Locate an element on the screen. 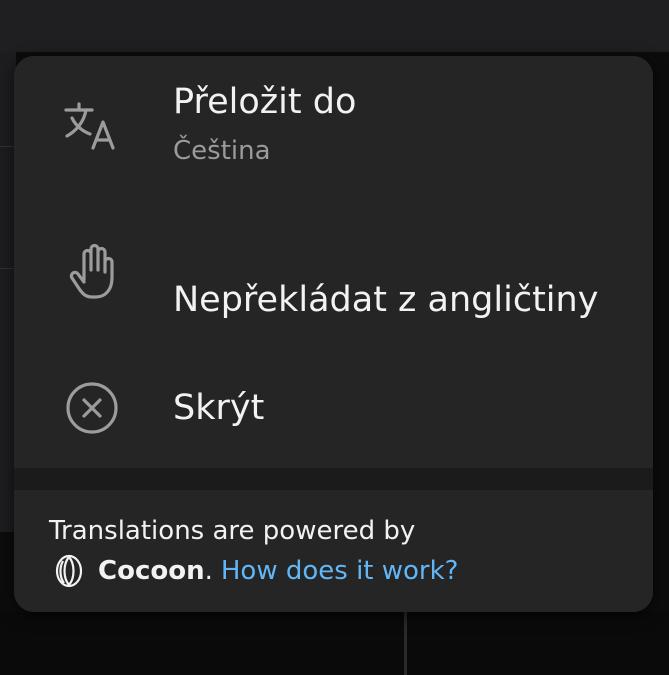 Image resolution: width=669 pixels, height=675 pixels. powered-by-brand-row: Cocoon. How does it work? is located at coordinates (256, 571).